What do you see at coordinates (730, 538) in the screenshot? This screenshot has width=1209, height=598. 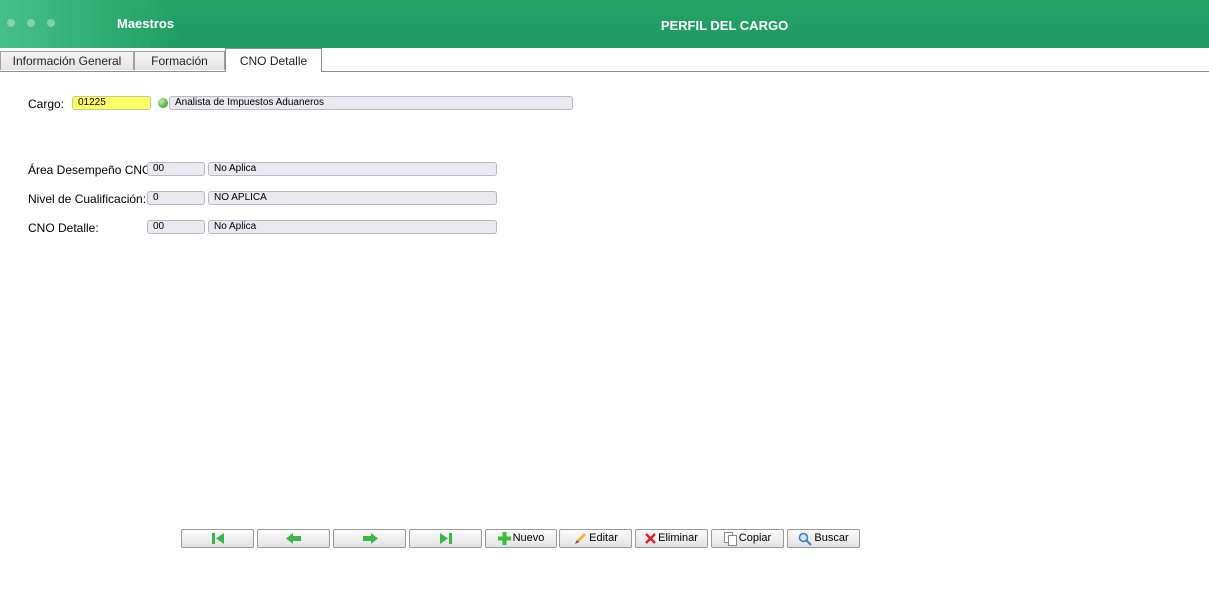 I see `copy-icon` at bounding box center [730, 538].